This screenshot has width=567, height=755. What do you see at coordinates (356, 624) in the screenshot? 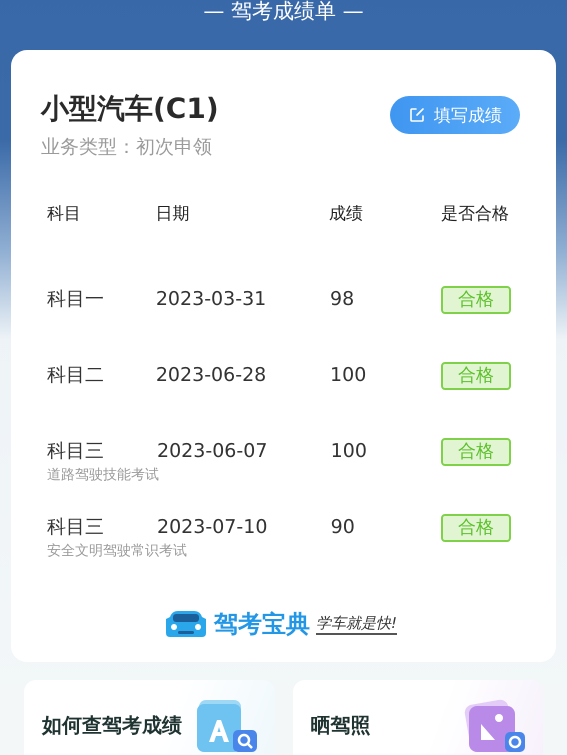
I see `brand-slogan: 学车就是快!` at bounding box center [356, 624].